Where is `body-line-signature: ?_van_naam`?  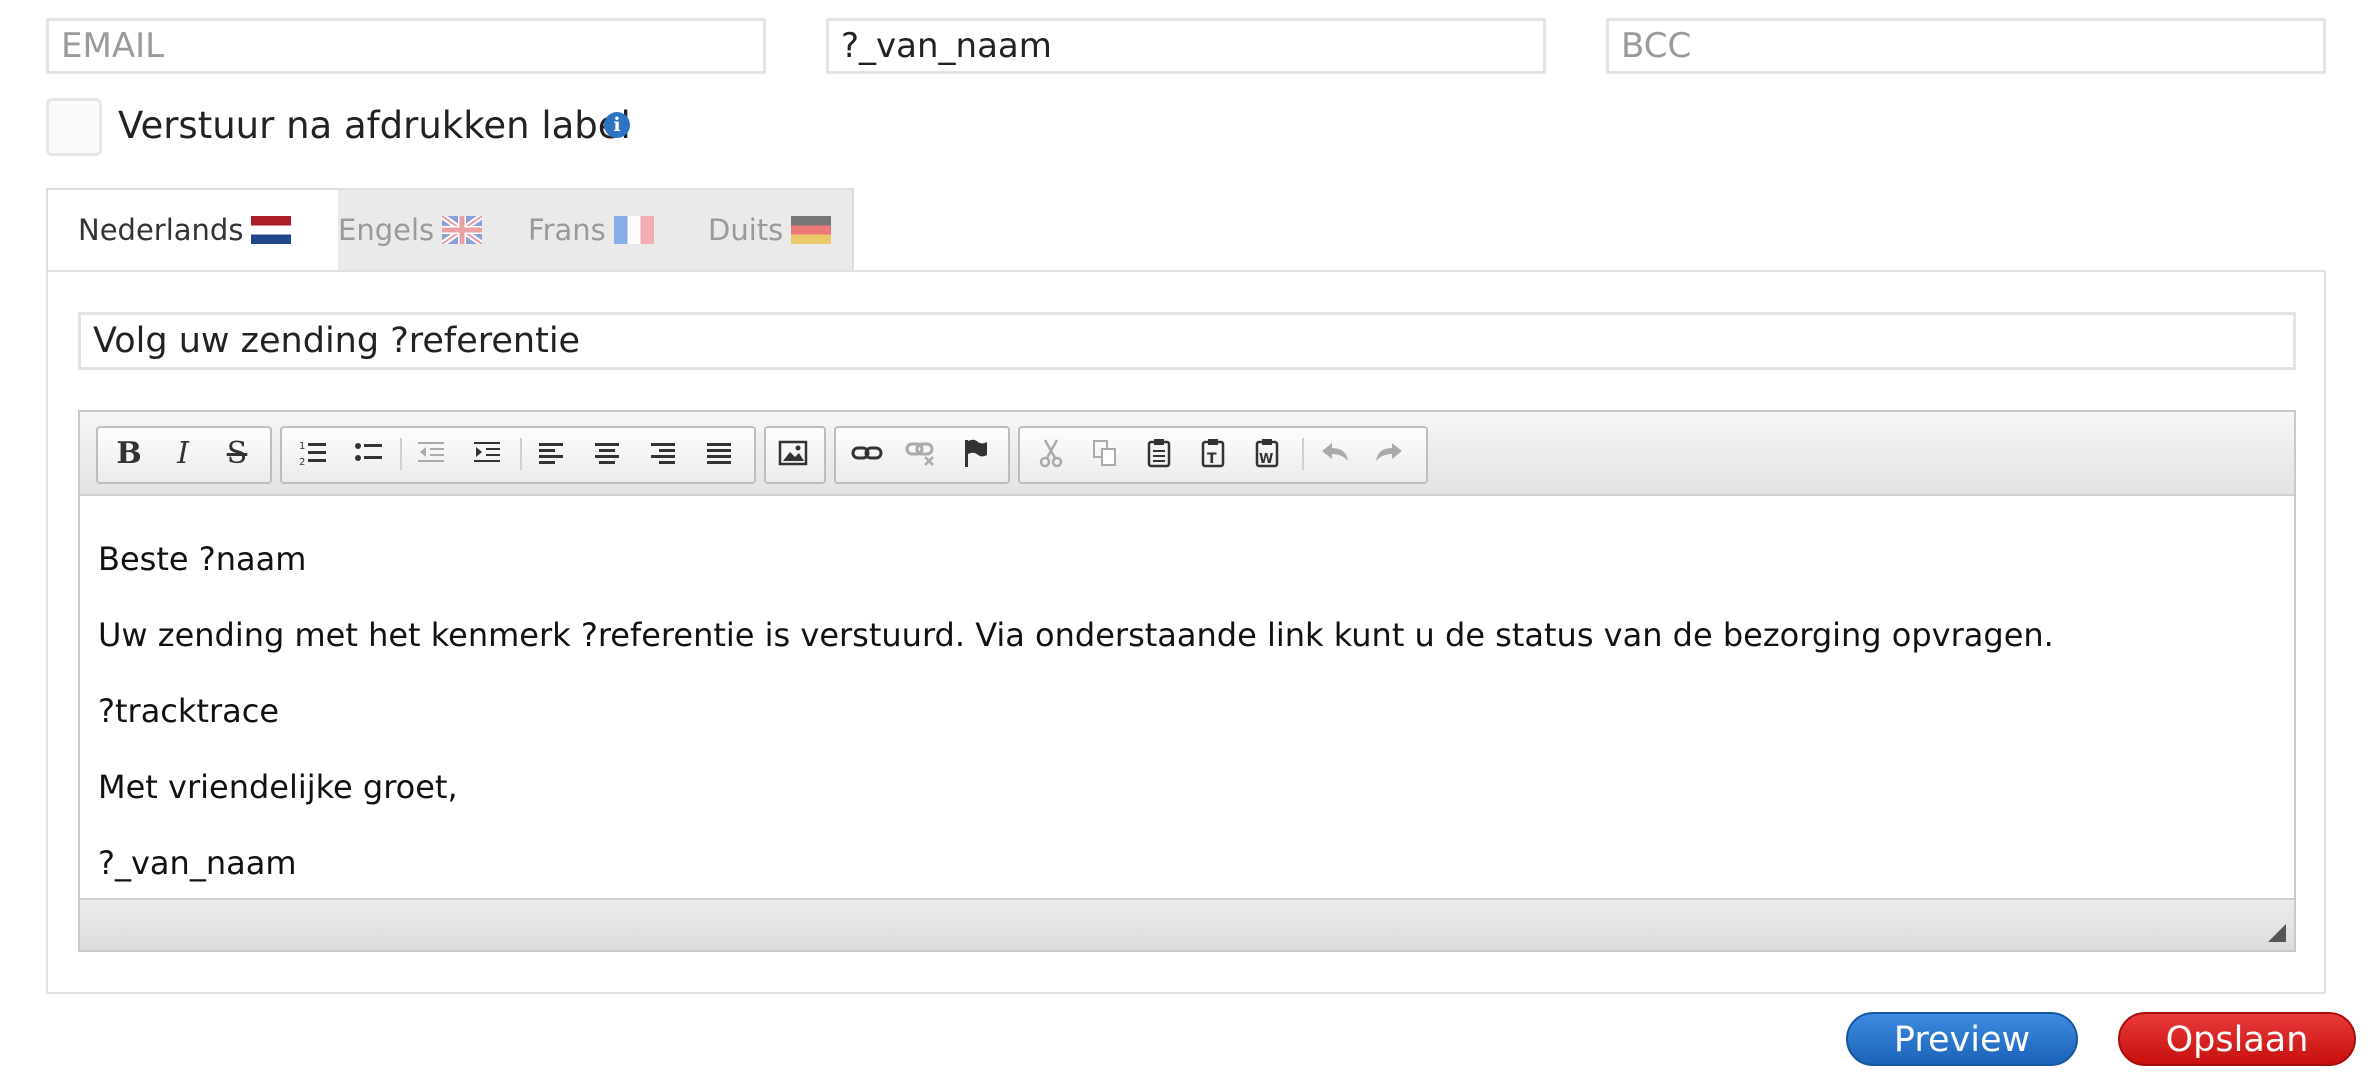
body-line-signature: ?_van_naam is located at coordinates (197, 863).